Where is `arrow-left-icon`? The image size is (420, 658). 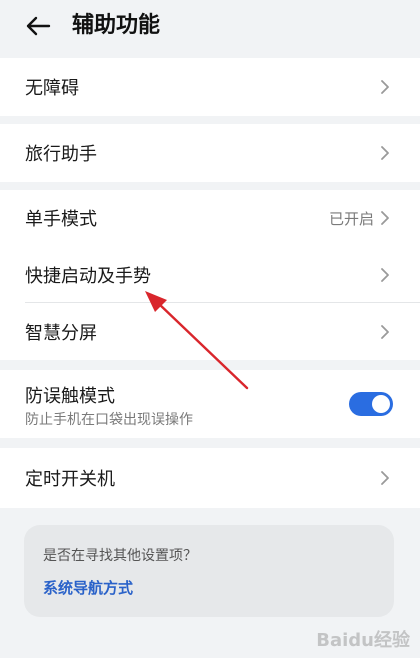 arrow-left-icon is located at coordinates (38, 26).